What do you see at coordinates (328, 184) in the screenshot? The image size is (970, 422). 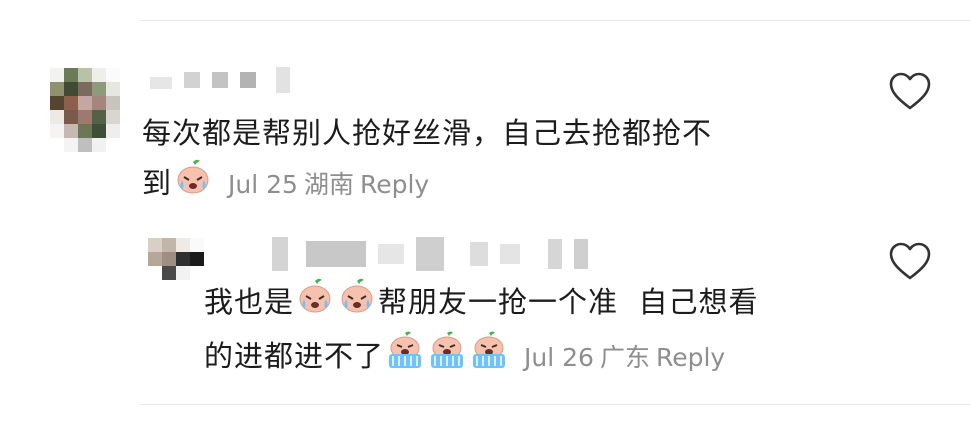 I see `comment-location: 湖南` at bounding box center [328, 184].